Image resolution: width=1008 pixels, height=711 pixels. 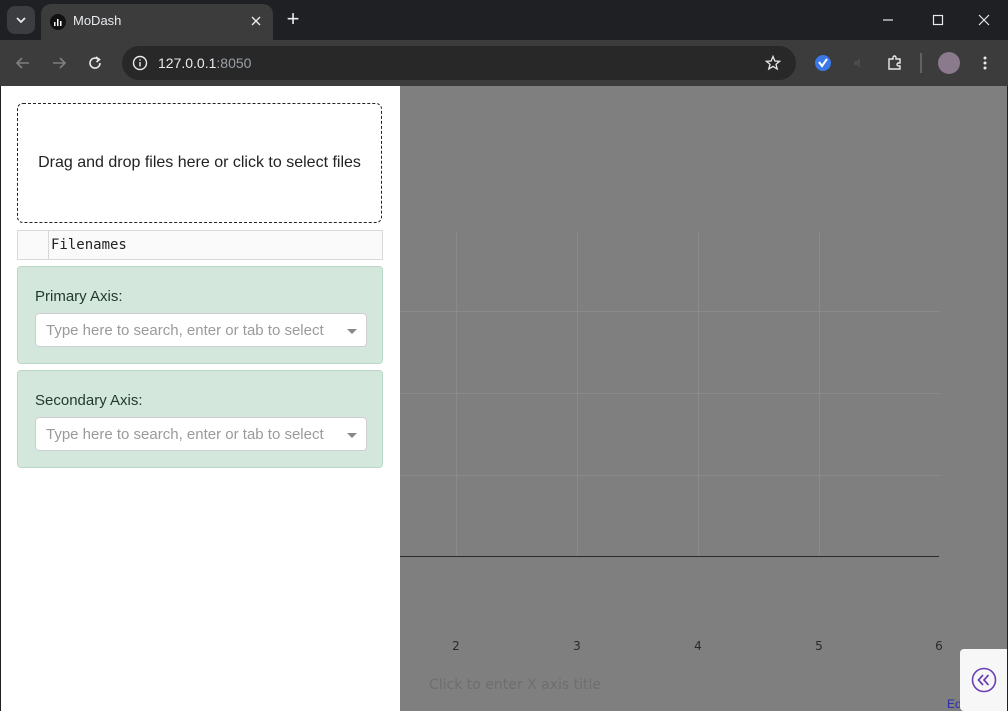 What do you see at coordinates (895, 63) in the screenshot?
I see `puzzle-icon` at bounding box center [895, 63].